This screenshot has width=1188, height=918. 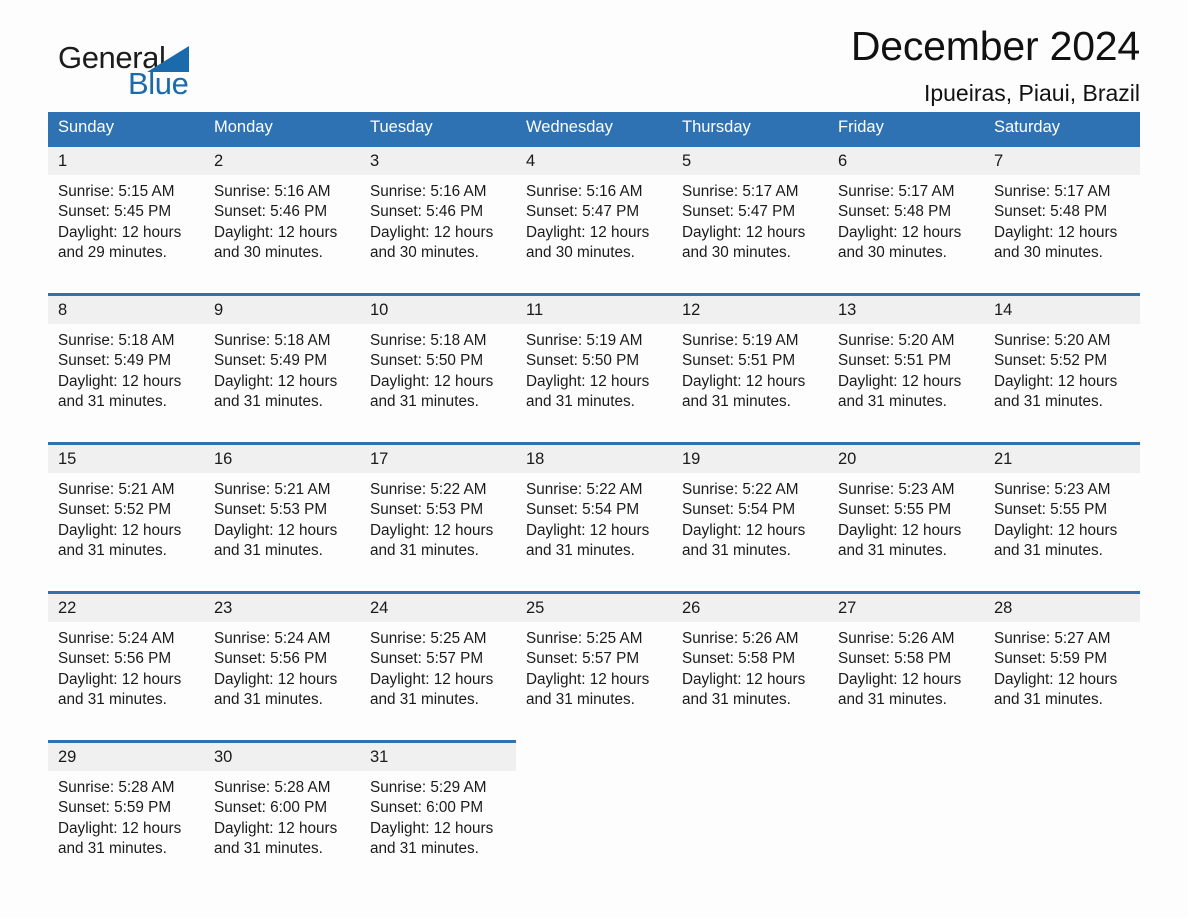 I want to click on dow-header-wednesday: Wednesday, so click(x=594, y=129).